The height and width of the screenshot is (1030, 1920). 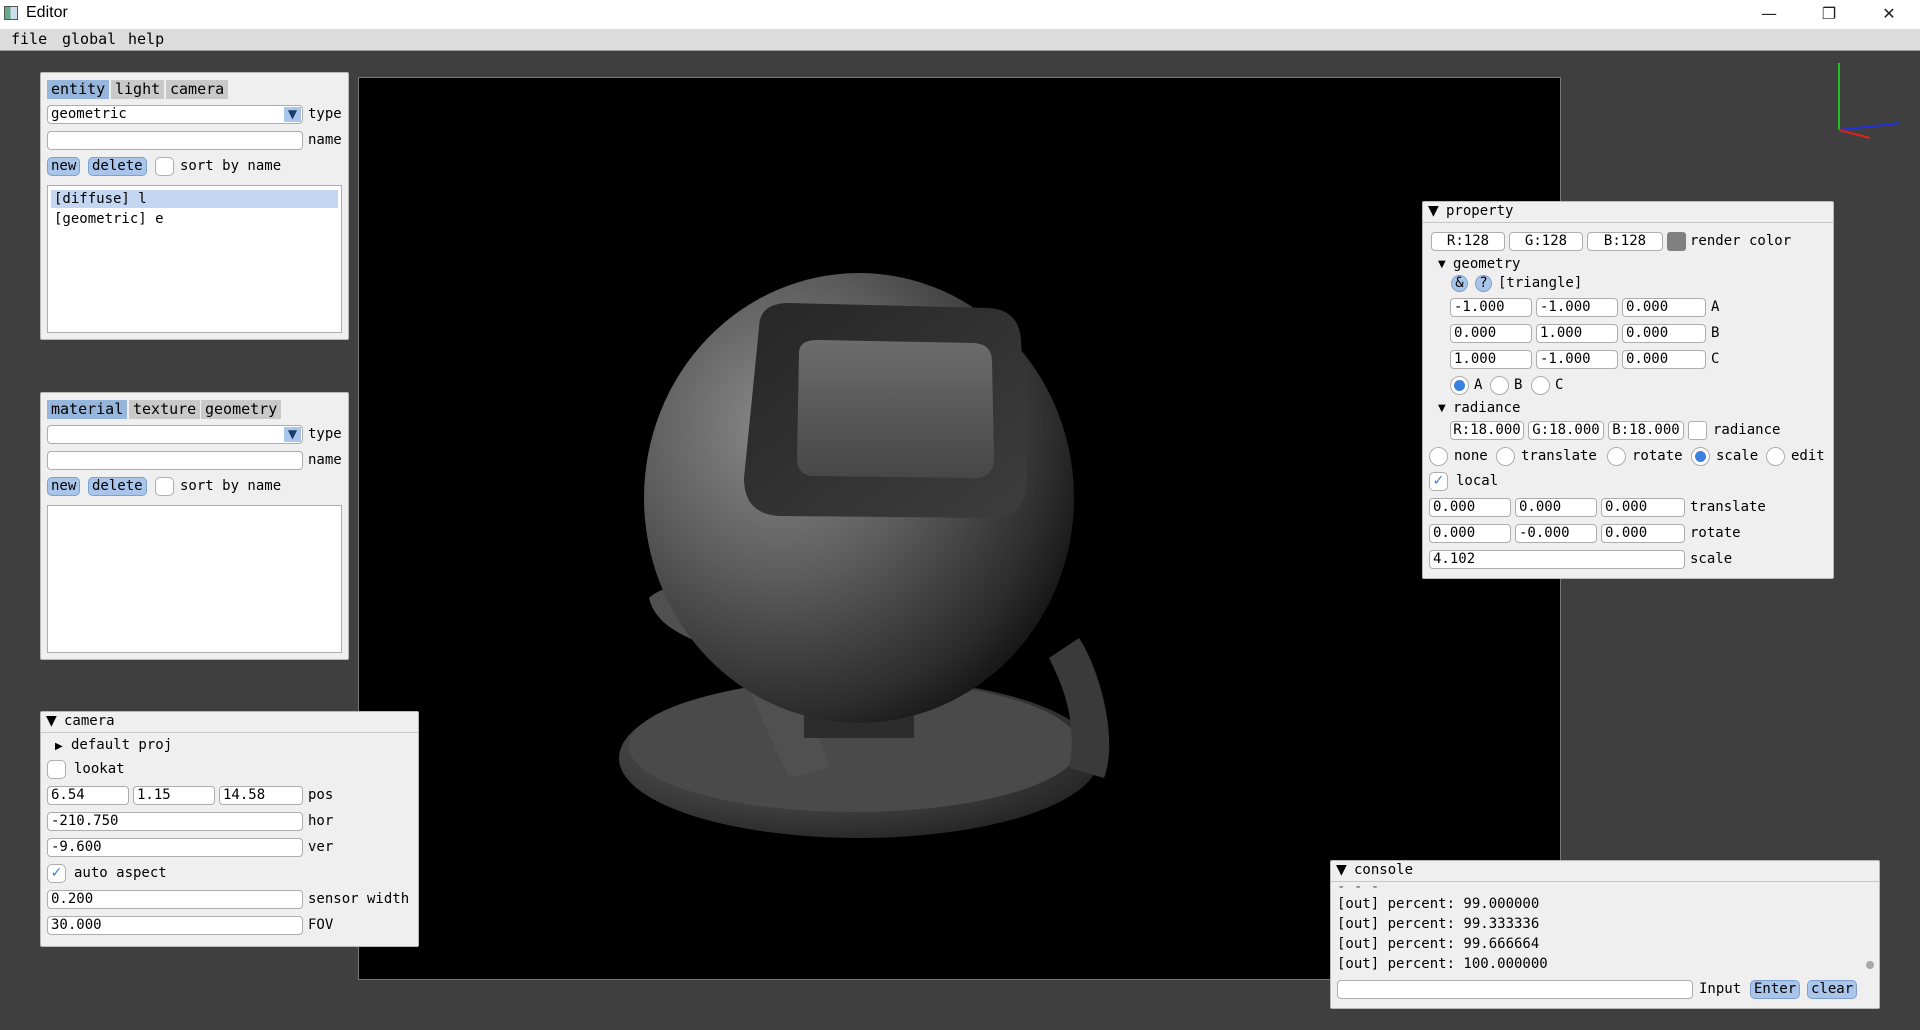 What do you see at coordinates (175, 847) in the screenshot?
I see `ver-field: -9.600` at bounding box center [175, 847].